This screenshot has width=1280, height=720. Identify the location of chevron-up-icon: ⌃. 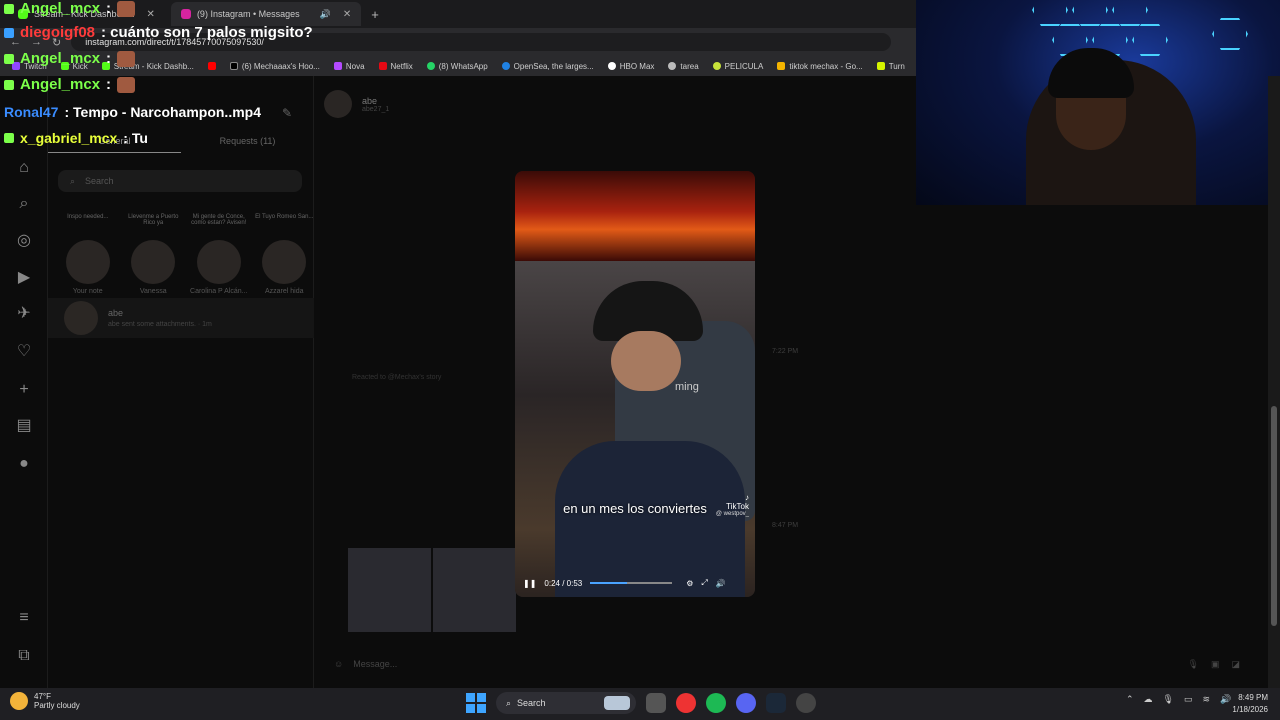
(1130, 699).